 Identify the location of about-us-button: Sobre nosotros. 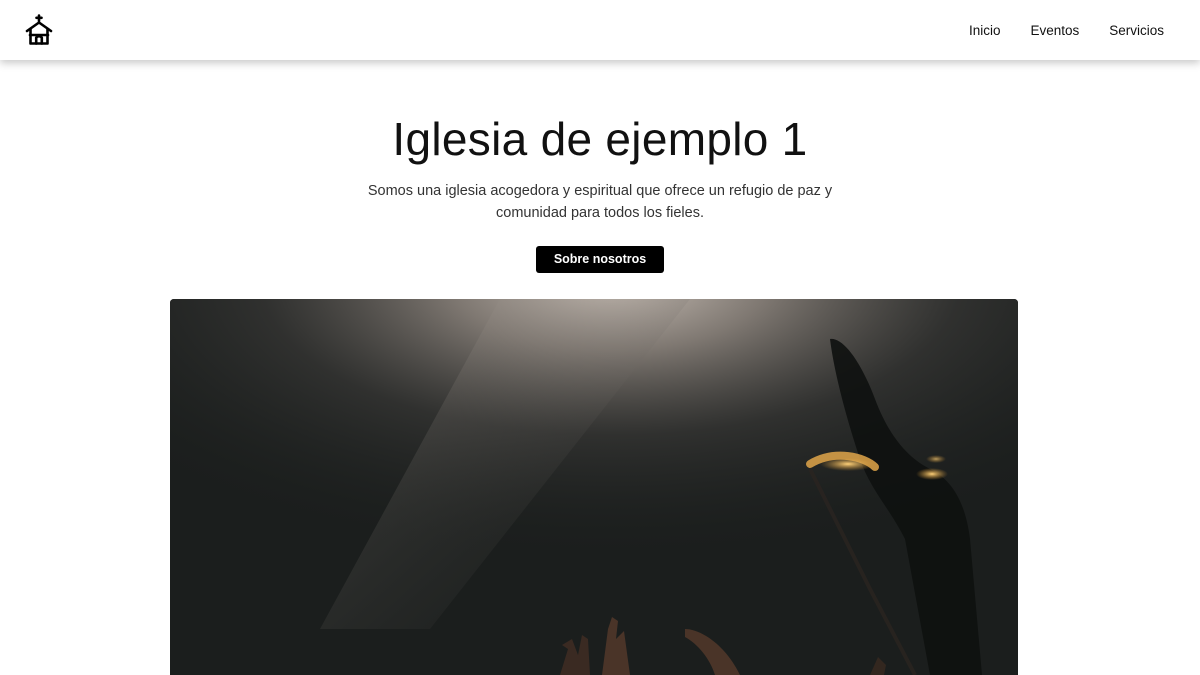
(600, 259).